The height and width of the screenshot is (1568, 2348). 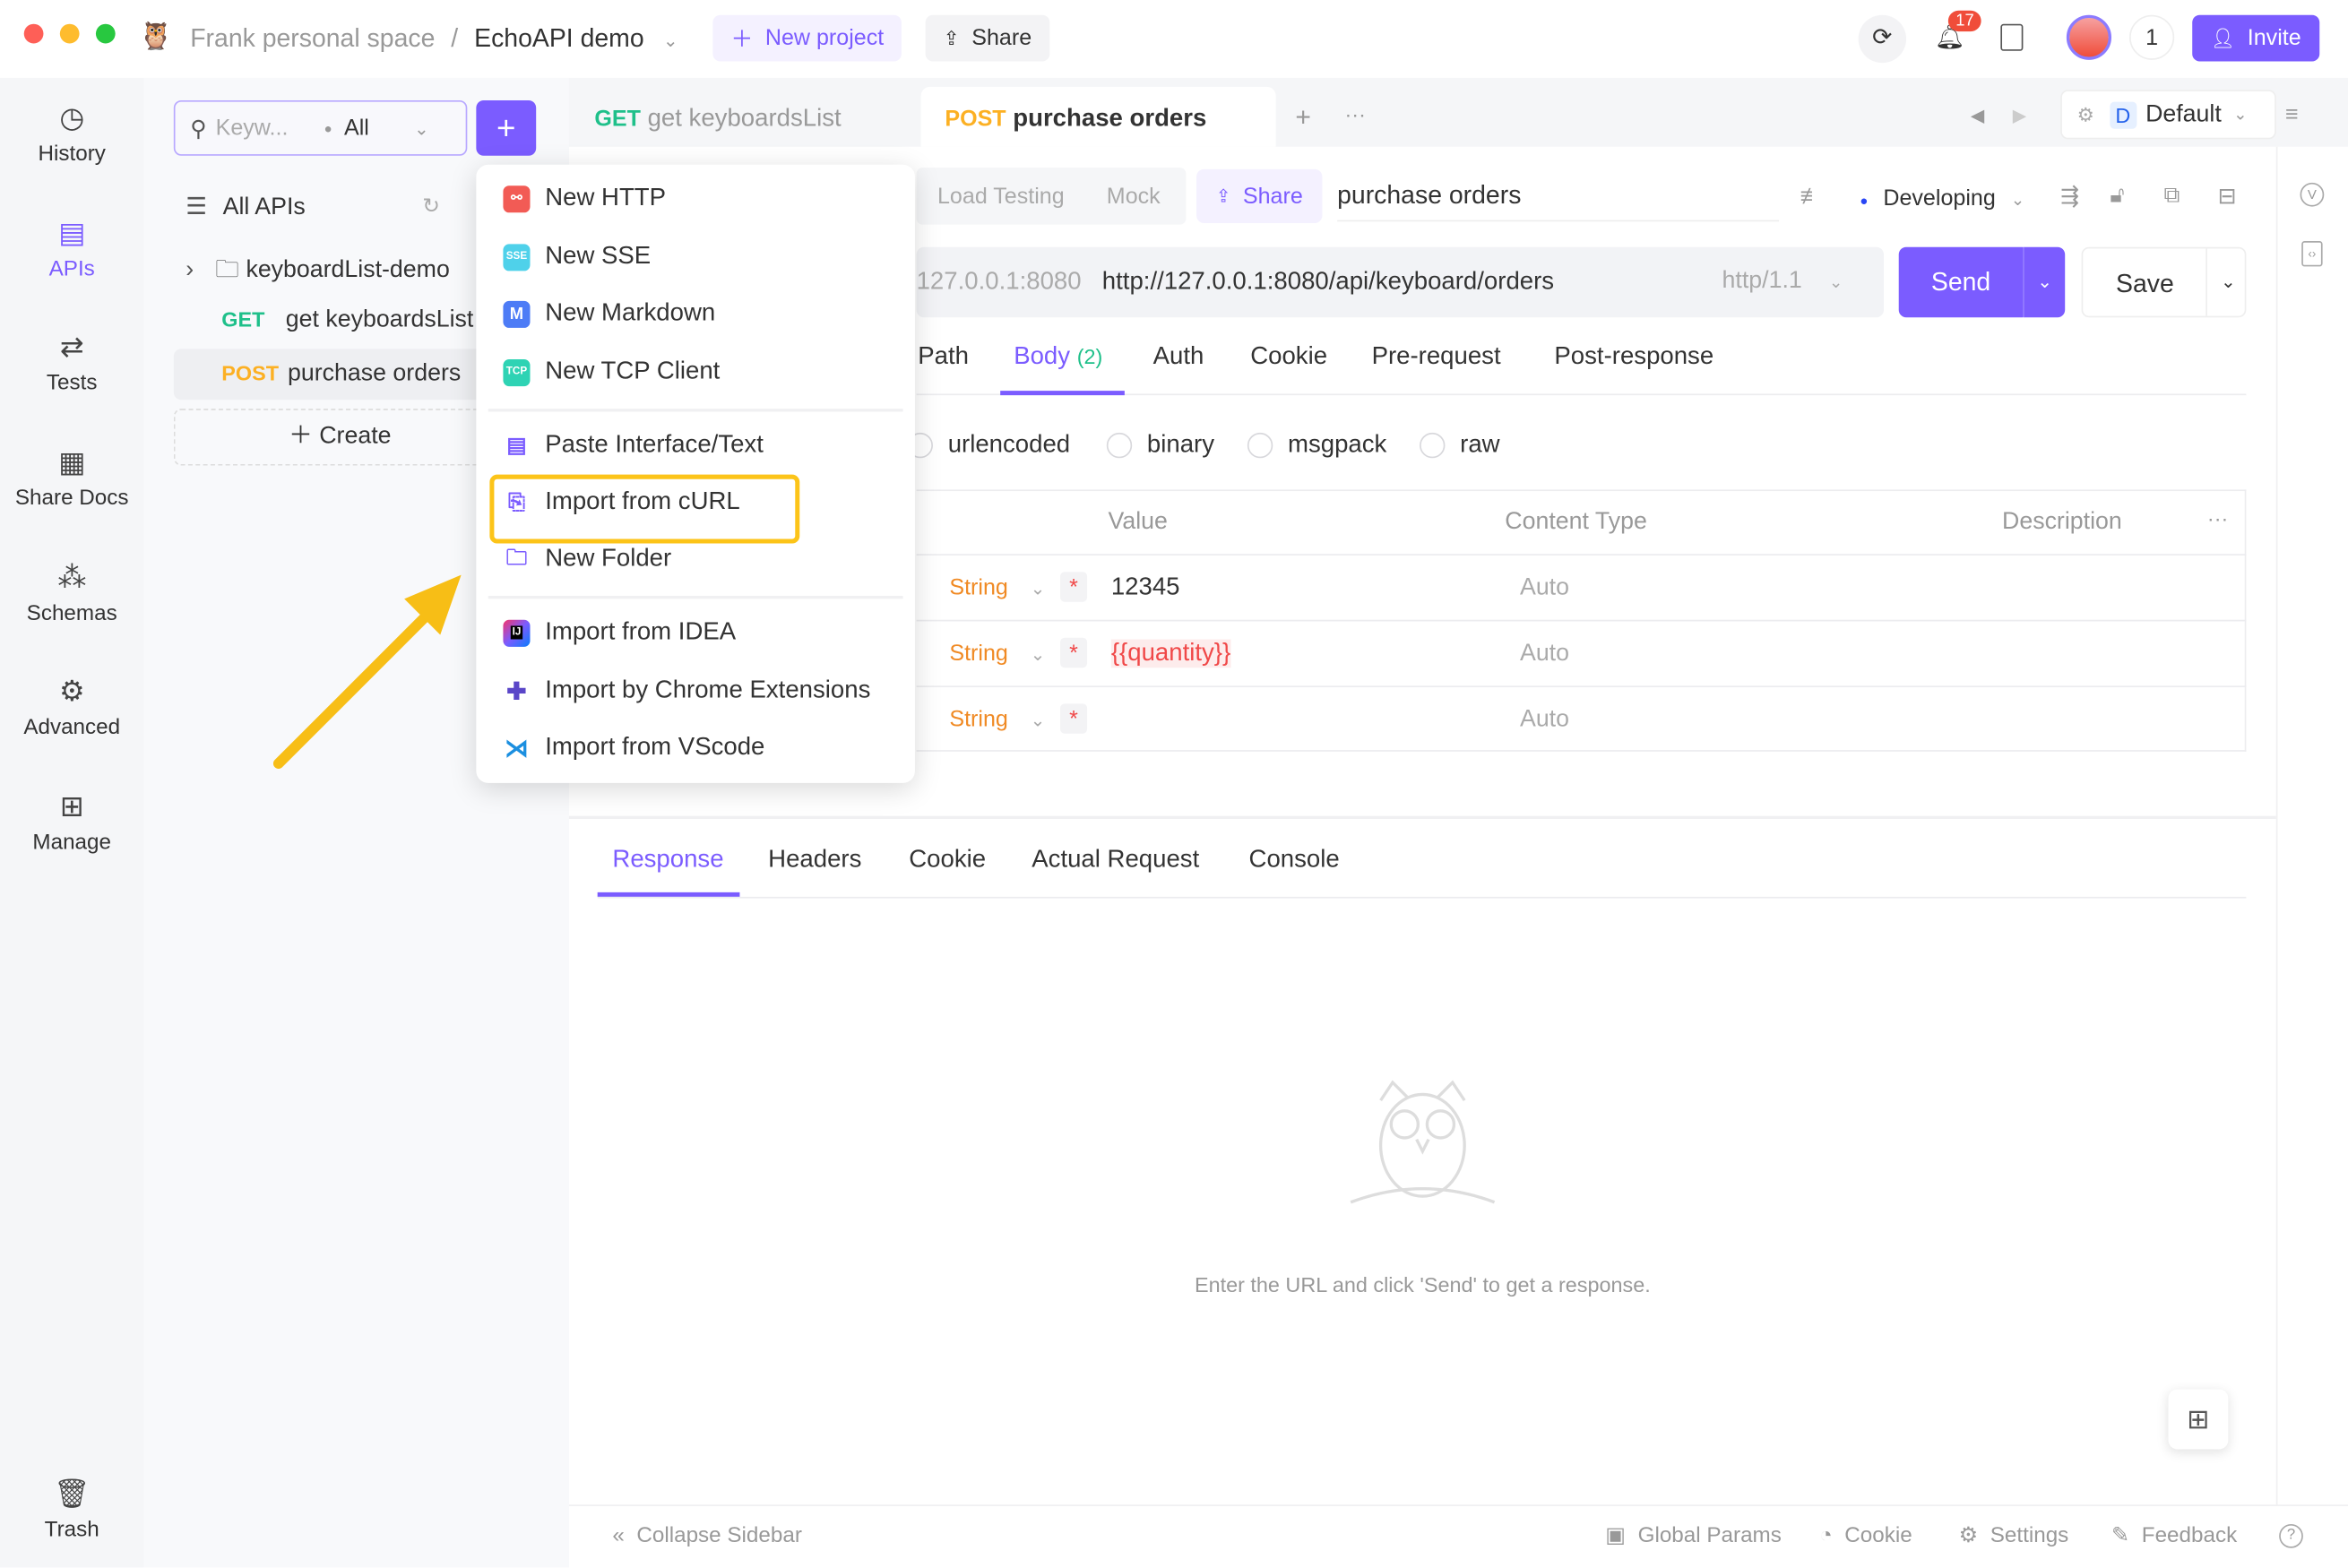 I want to click on member-count: 1, so click(x=2152, y=37).